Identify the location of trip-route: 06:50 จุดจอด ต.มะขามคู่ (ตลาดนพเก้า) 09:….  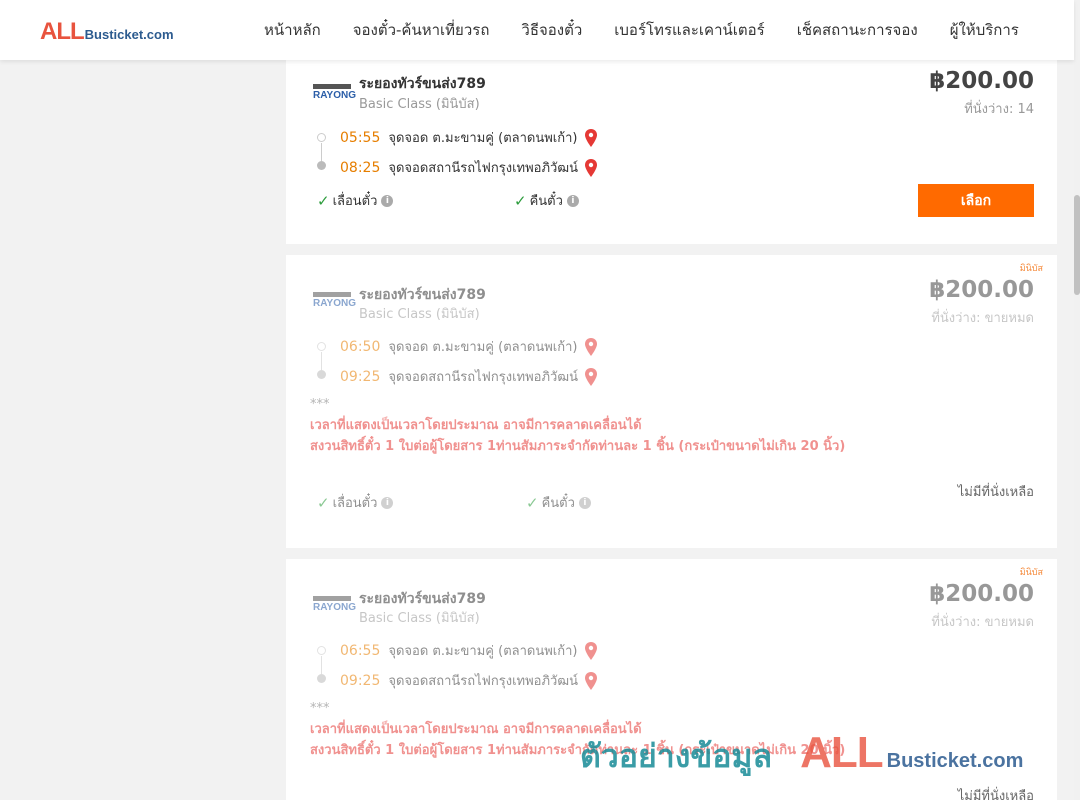
(516, 363).